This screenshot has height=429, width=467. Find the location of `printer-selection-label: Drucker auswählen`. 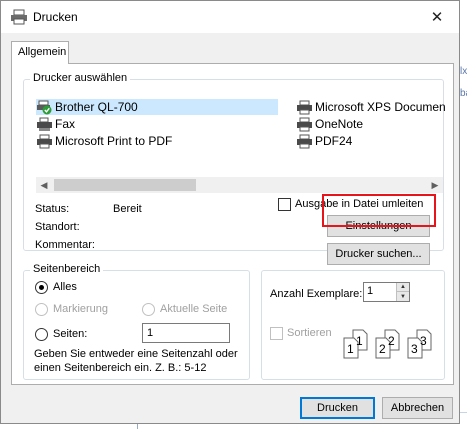

printer-selection-label: Drucker auswählen is located at coordinates (80, 78).